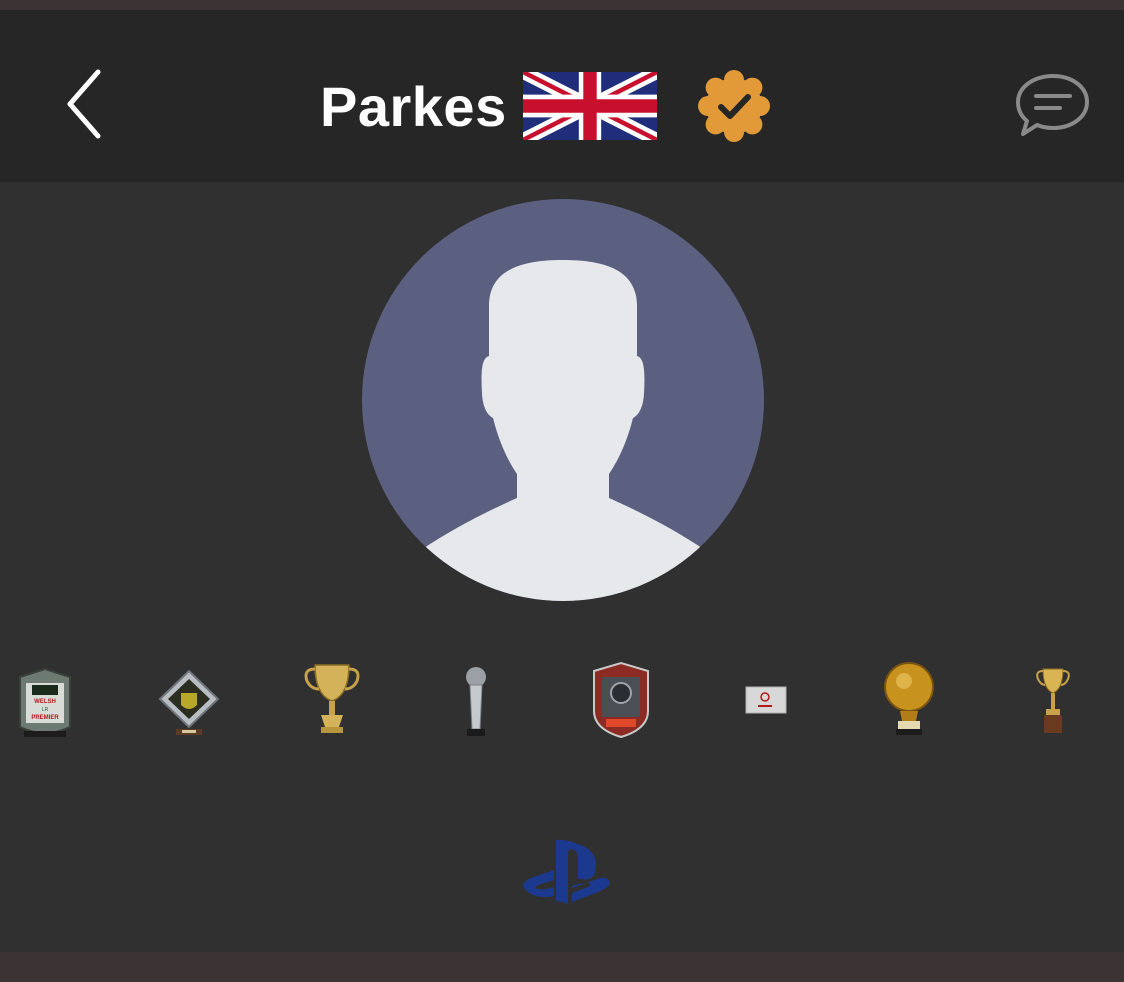 This screenshot has width=1124, height=982. Describe the element at coordinates (45, 718) in the screenshot. I see `svg-text: PREMIER` at that location.